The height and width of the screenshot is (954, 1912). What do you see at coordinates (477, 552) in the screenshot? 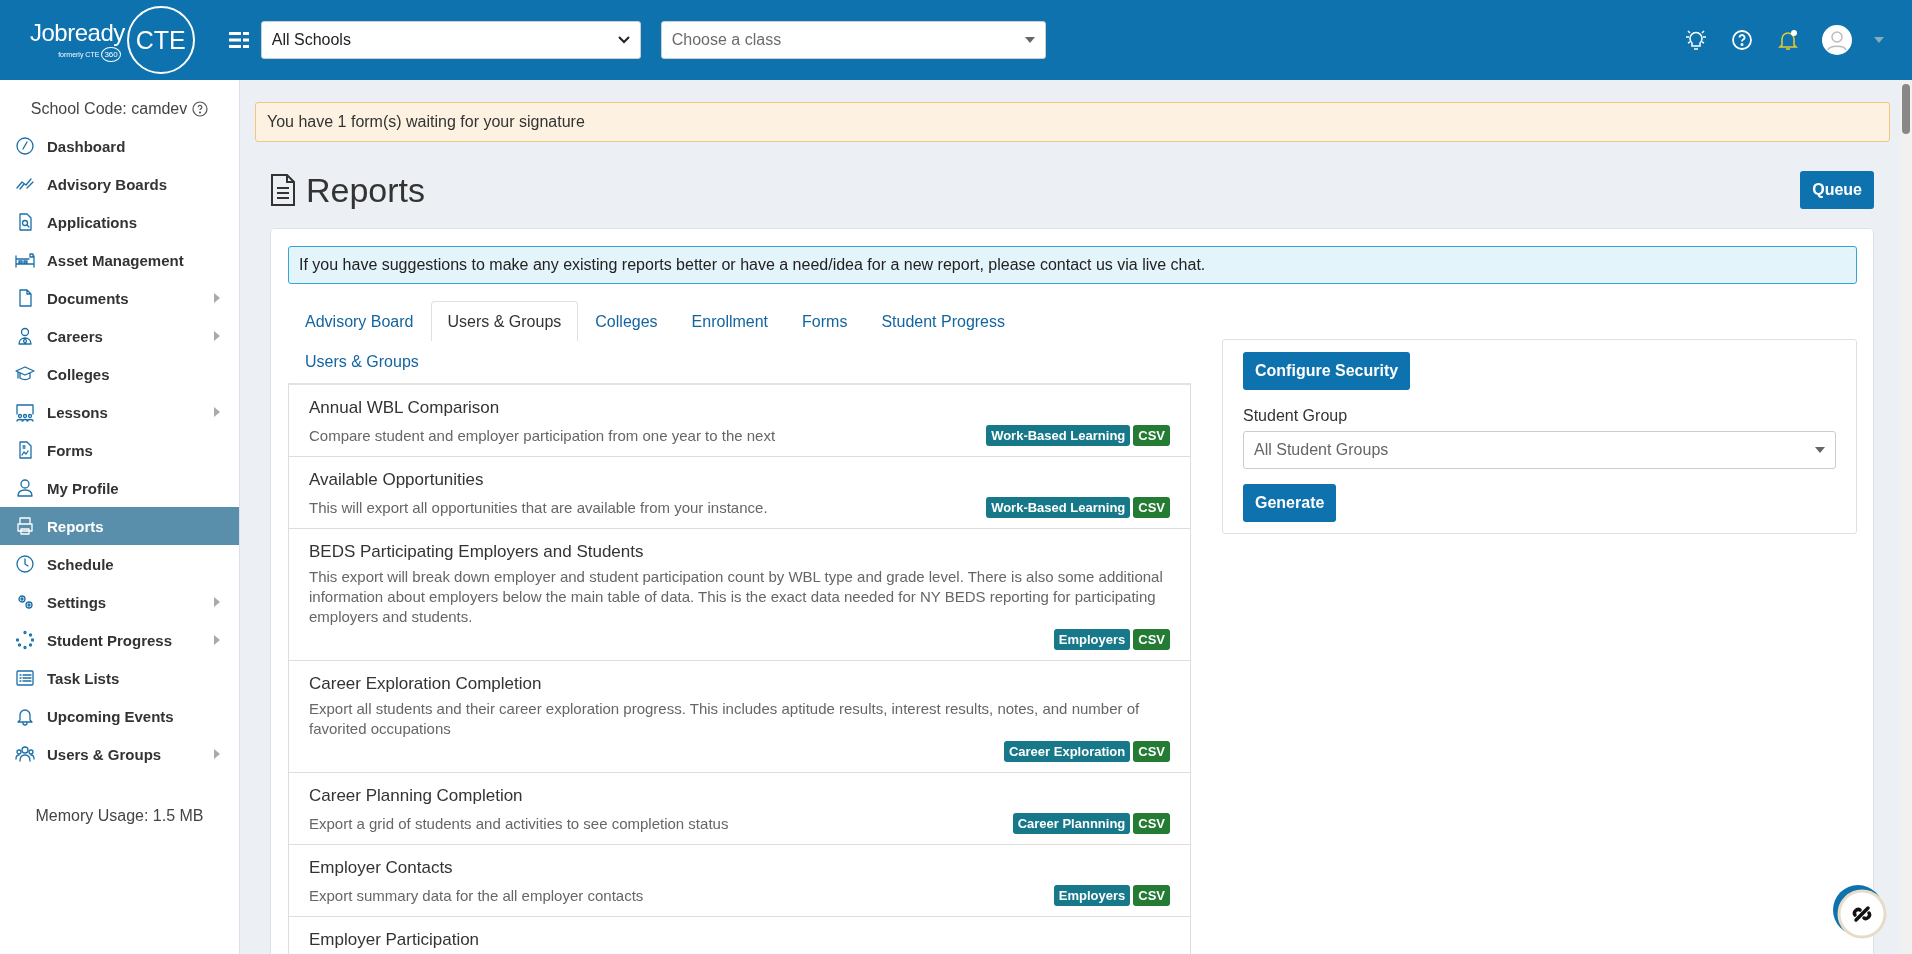
I see `report-title: BEDS Participating Employers and Students` at bounding box center [477, 552].